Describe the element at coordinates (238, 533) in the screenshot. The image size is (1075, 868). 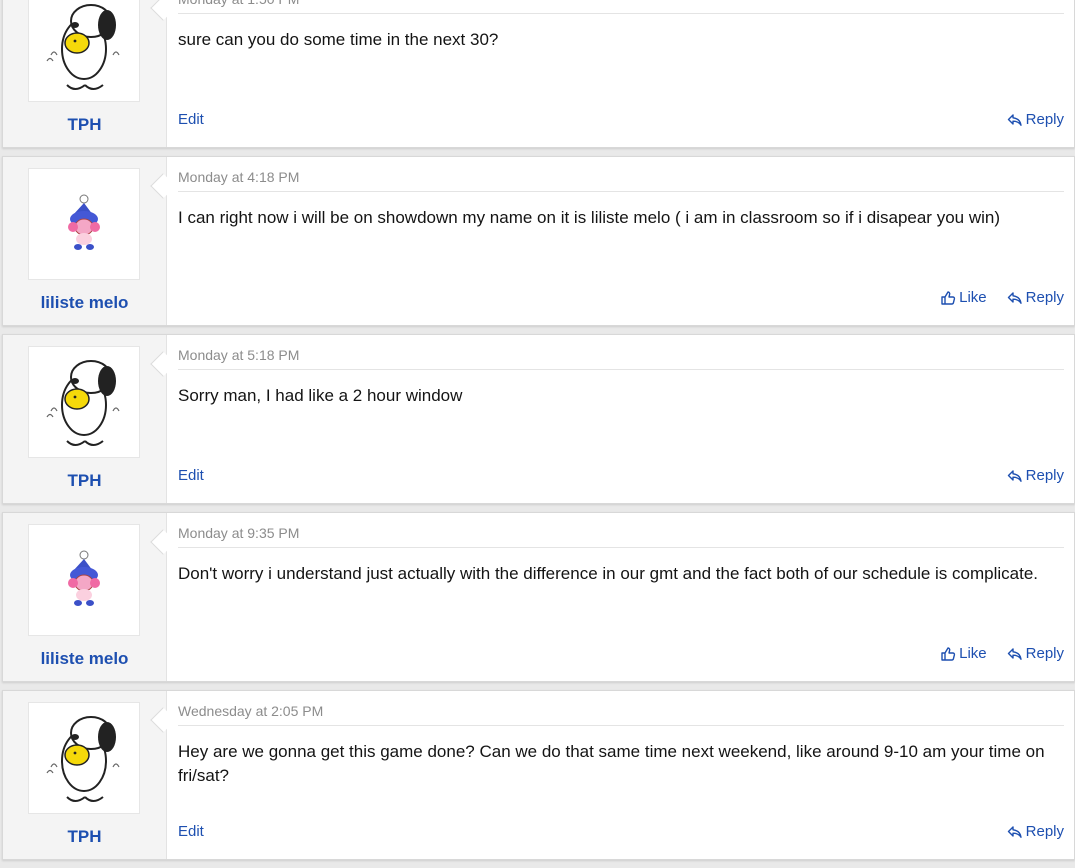
I see `message-date: Monday at 9:35 PM` at that location.